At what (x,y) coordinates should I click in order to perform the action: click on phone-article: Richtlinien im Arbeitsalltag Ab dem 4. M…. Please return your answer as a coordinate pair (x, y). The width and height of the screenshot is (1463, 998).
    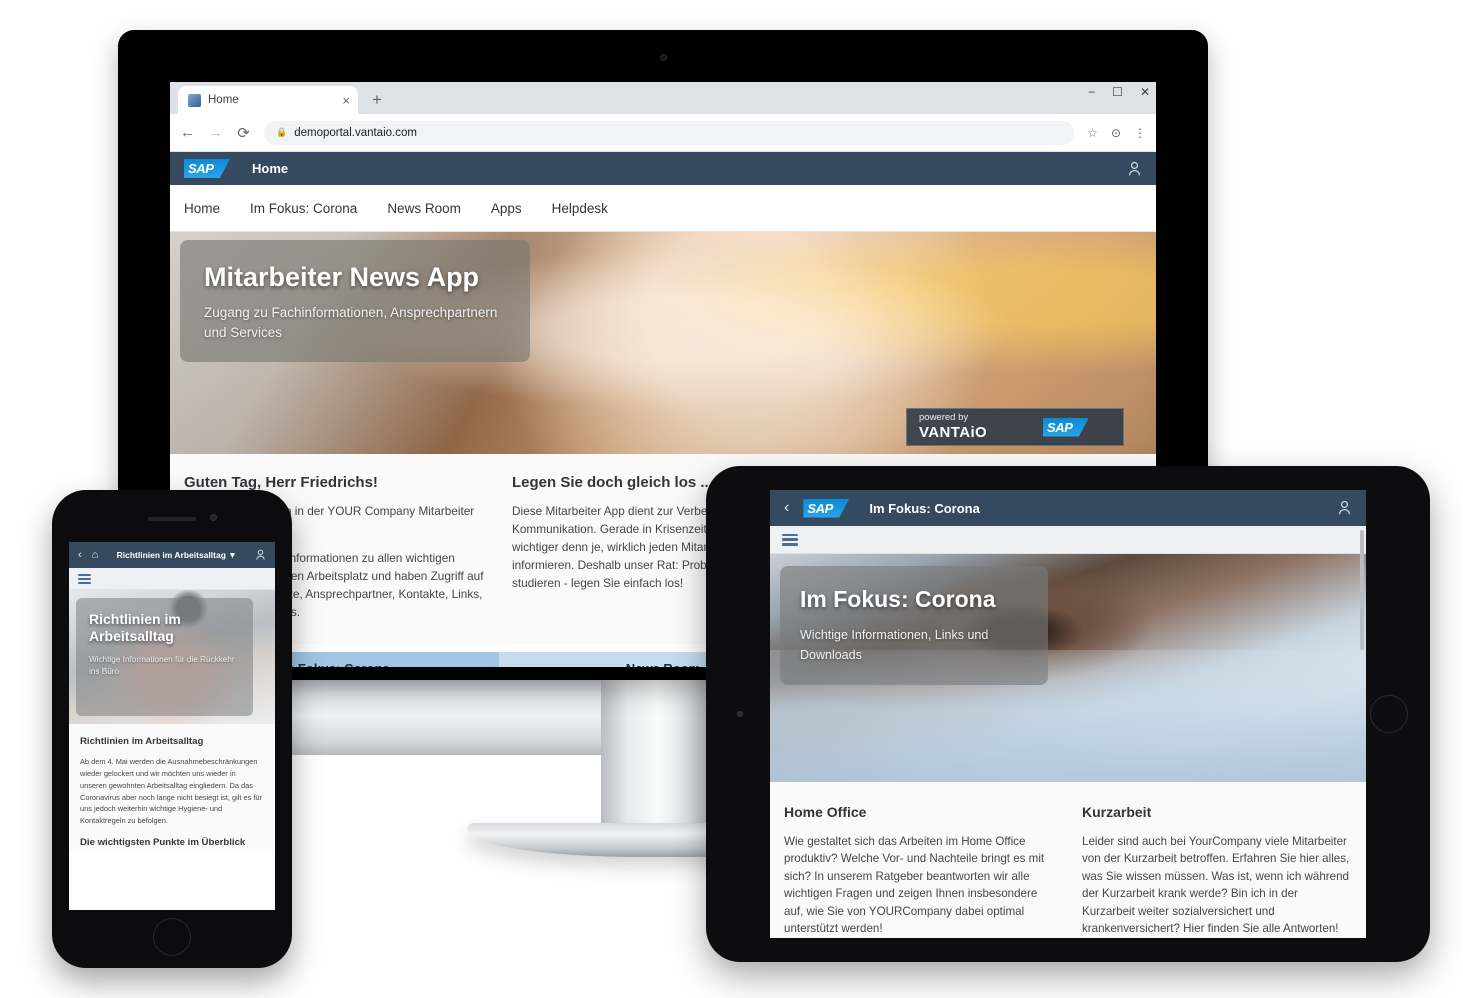
    Looking at the image, I should click on (172, 787).